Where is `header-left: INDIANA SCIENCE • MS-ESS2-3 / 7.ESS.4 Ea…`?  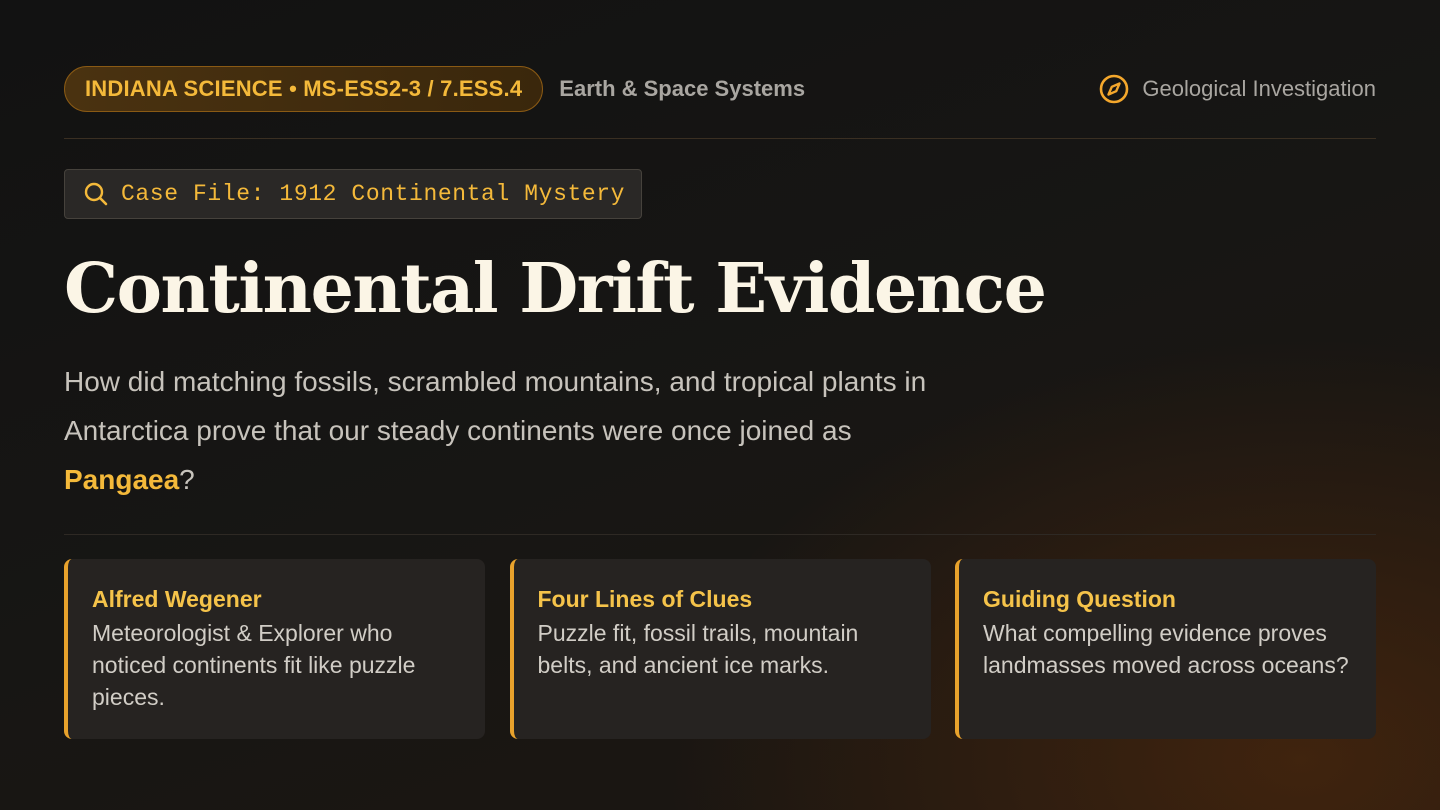 header-left: INDIANA SCIENCE • MS-ESS2-3 / 7.ESS.4 Ea… is located at coordinates (434, 89).